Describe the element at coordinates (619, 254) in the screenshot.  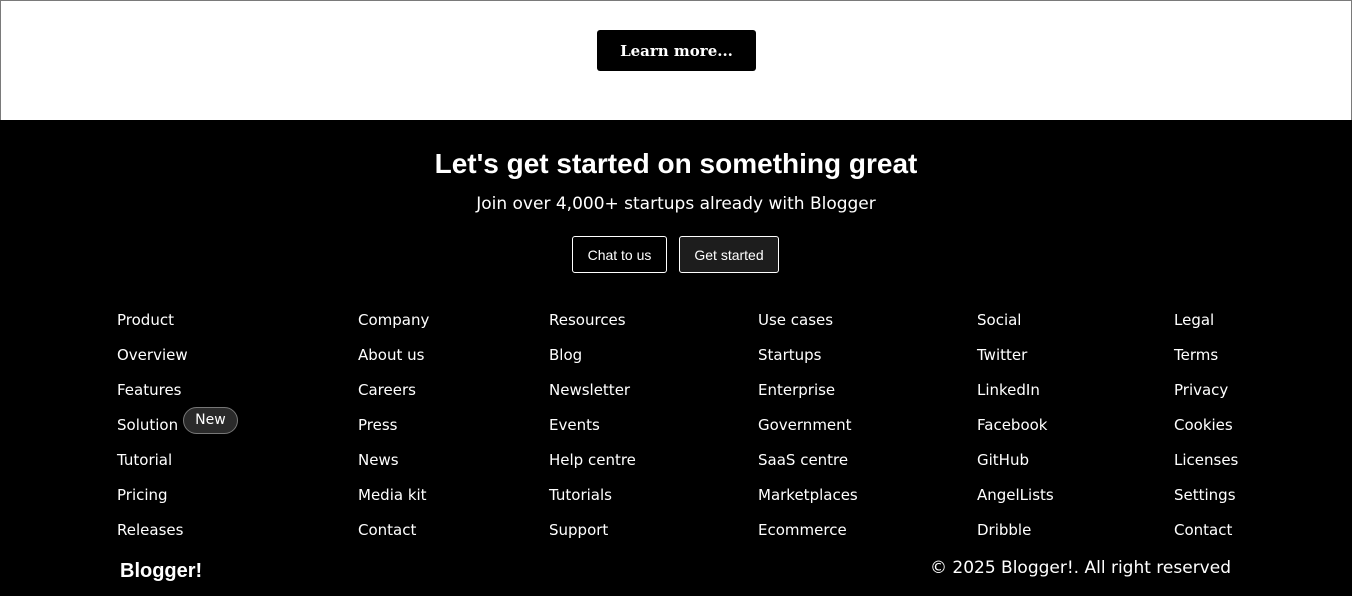
I see `chat-to-us-button: Chat to us` at that location.